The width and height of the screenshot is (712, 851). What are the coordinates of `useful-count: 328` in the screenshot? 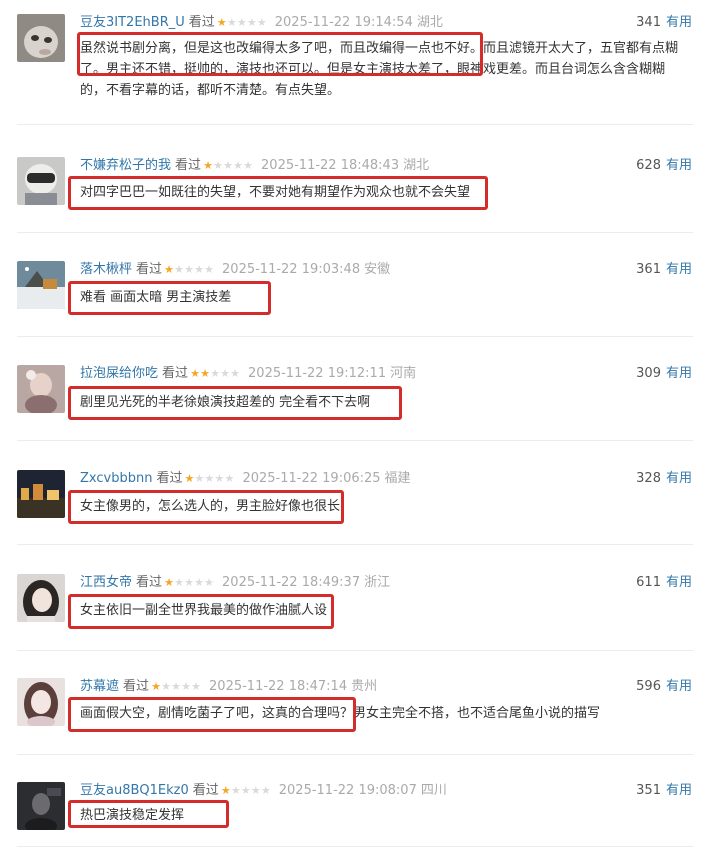 It's located at (648, 478).